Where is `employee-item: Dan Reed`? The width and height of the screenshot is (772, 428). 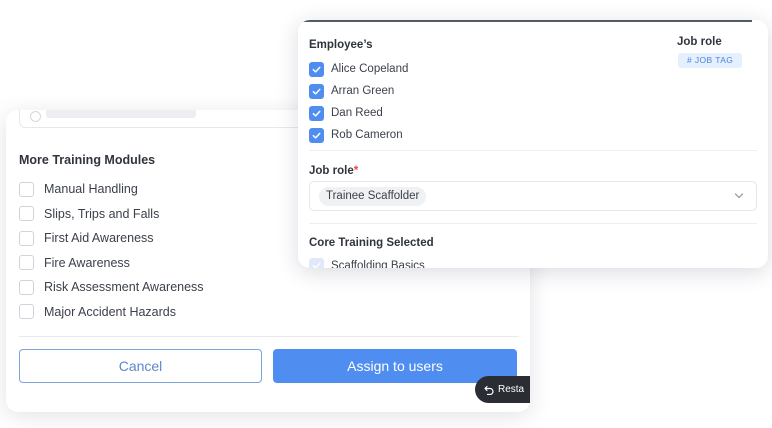
employee-item: Dan Reed is located at coordinates (358, 113).